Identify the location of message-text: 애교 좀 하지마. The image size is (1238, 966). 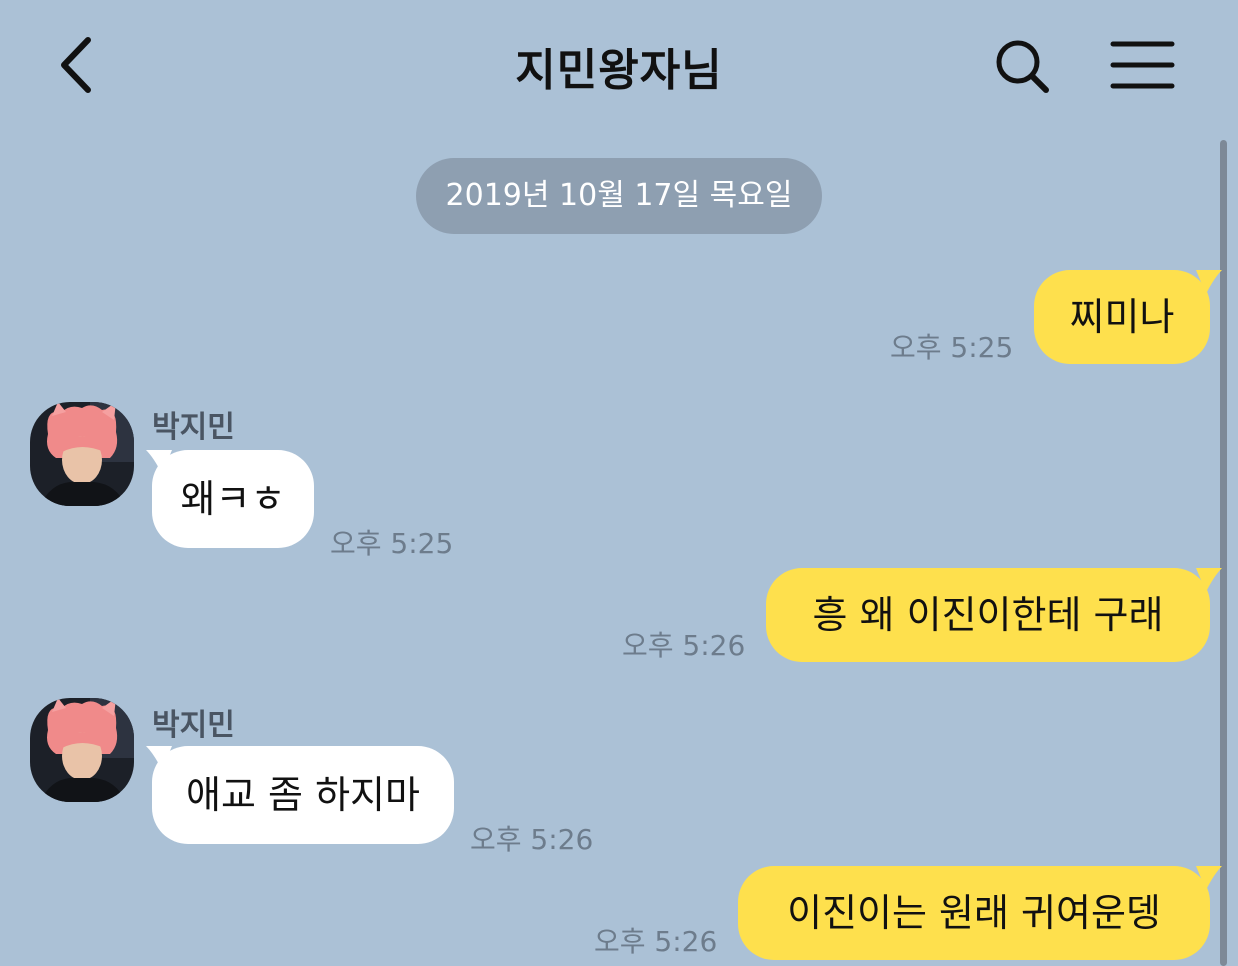
(303, 795).